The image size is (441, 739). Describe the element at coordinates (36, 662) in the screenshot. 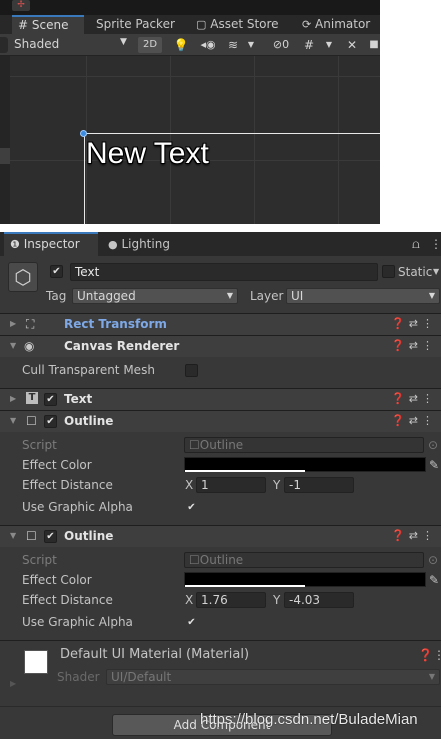

I see `material-preview` at that location.